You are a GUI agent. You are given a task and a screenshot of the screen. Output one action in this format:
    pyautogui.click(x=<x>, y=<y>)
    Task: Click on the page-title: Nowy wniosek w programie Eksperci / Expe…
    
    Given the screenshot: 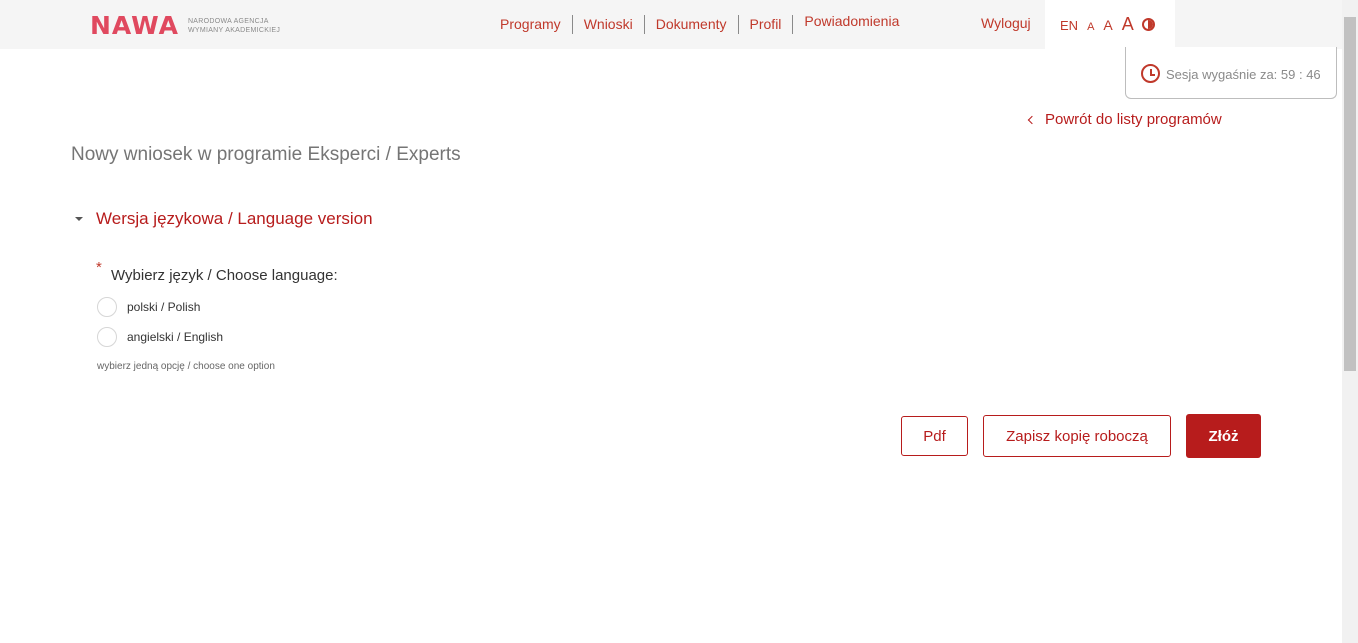 What is the action you would take?
    pyautogui.click(x=266, y=154)
    